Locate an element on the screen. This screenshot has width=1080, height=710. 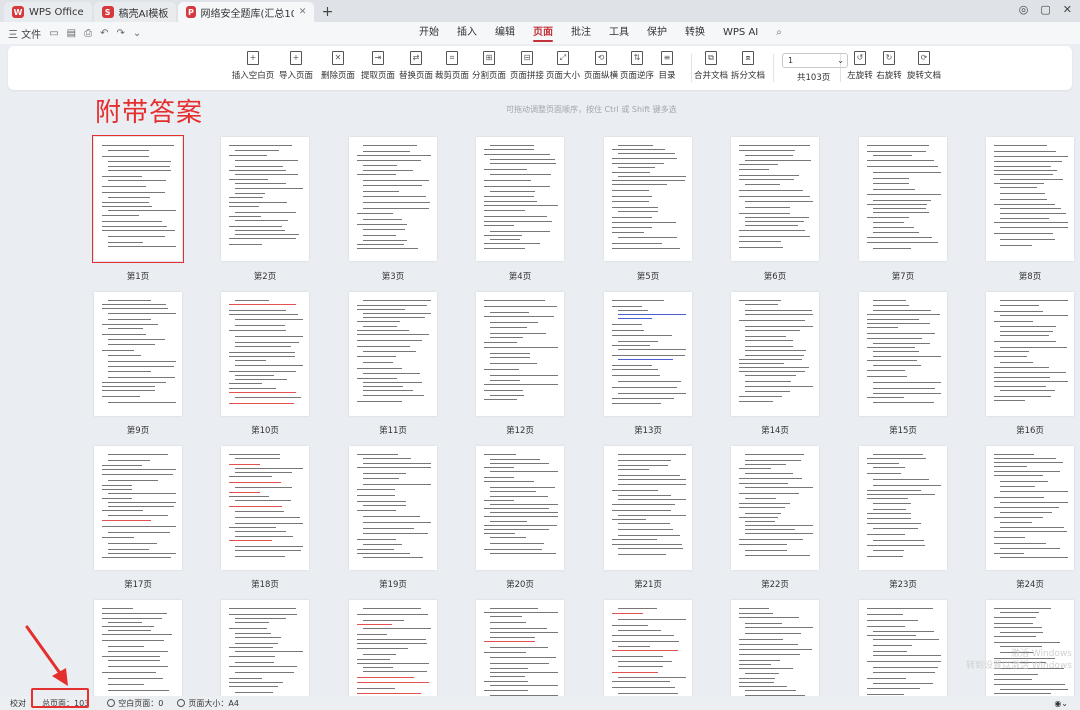
search-icon: ⌕ is located at coordinates (779, 33).